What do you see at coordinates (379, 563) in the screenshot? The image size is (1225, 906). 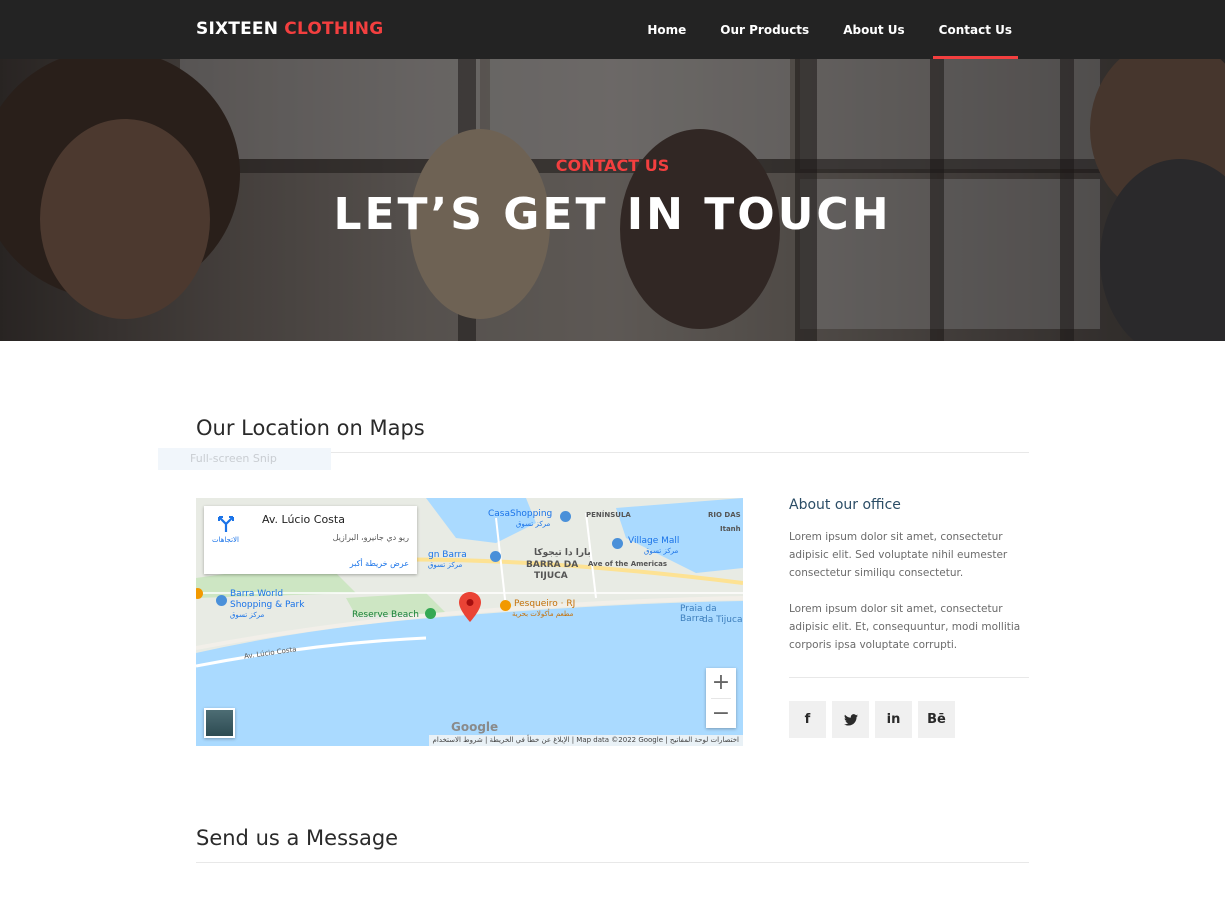 I see `view-larger-map-link: عرض خريطة أكبر` at bounding box center [379, 563].